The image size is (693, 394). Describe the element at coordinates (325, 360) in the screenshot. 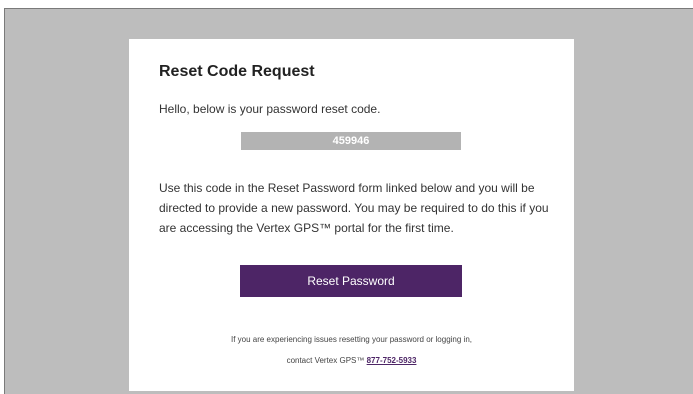

I see `footer-contact-text: contact Vertex GPS™` at that location.